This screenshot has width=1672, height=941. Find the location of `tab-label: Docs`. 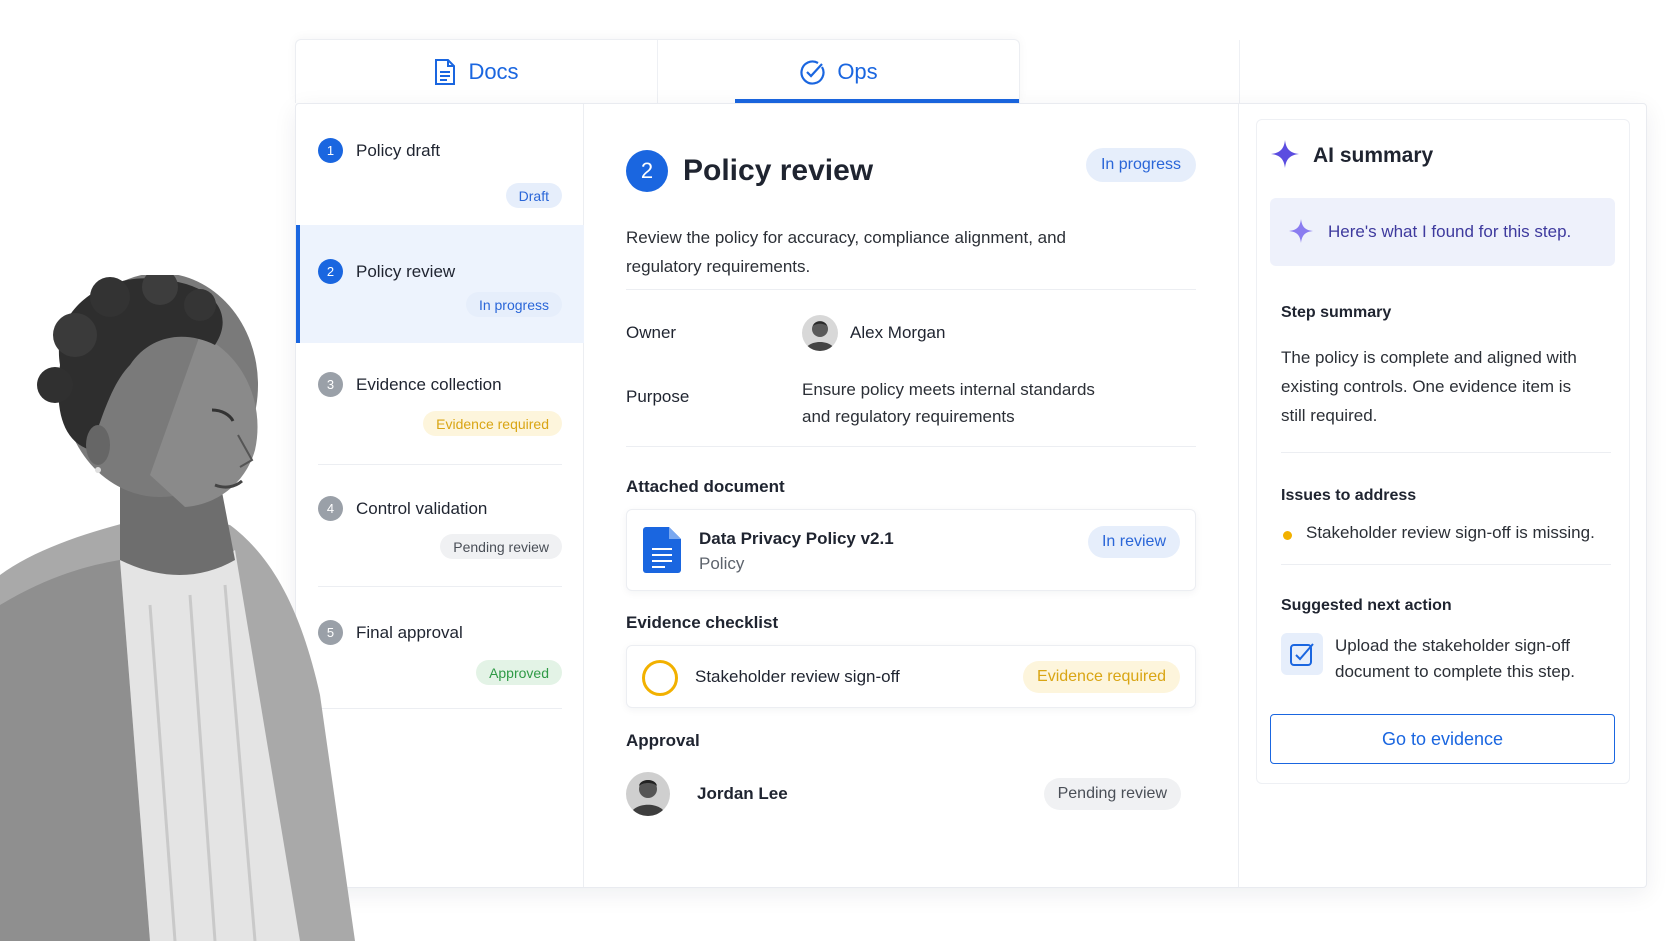

tab-label: Docs is located at coordinates (493, 71).